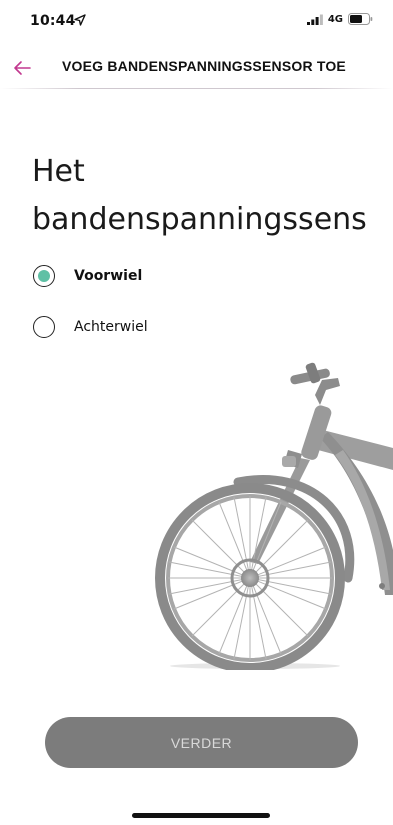  I want to click on radio-dot, so click(44, 276).